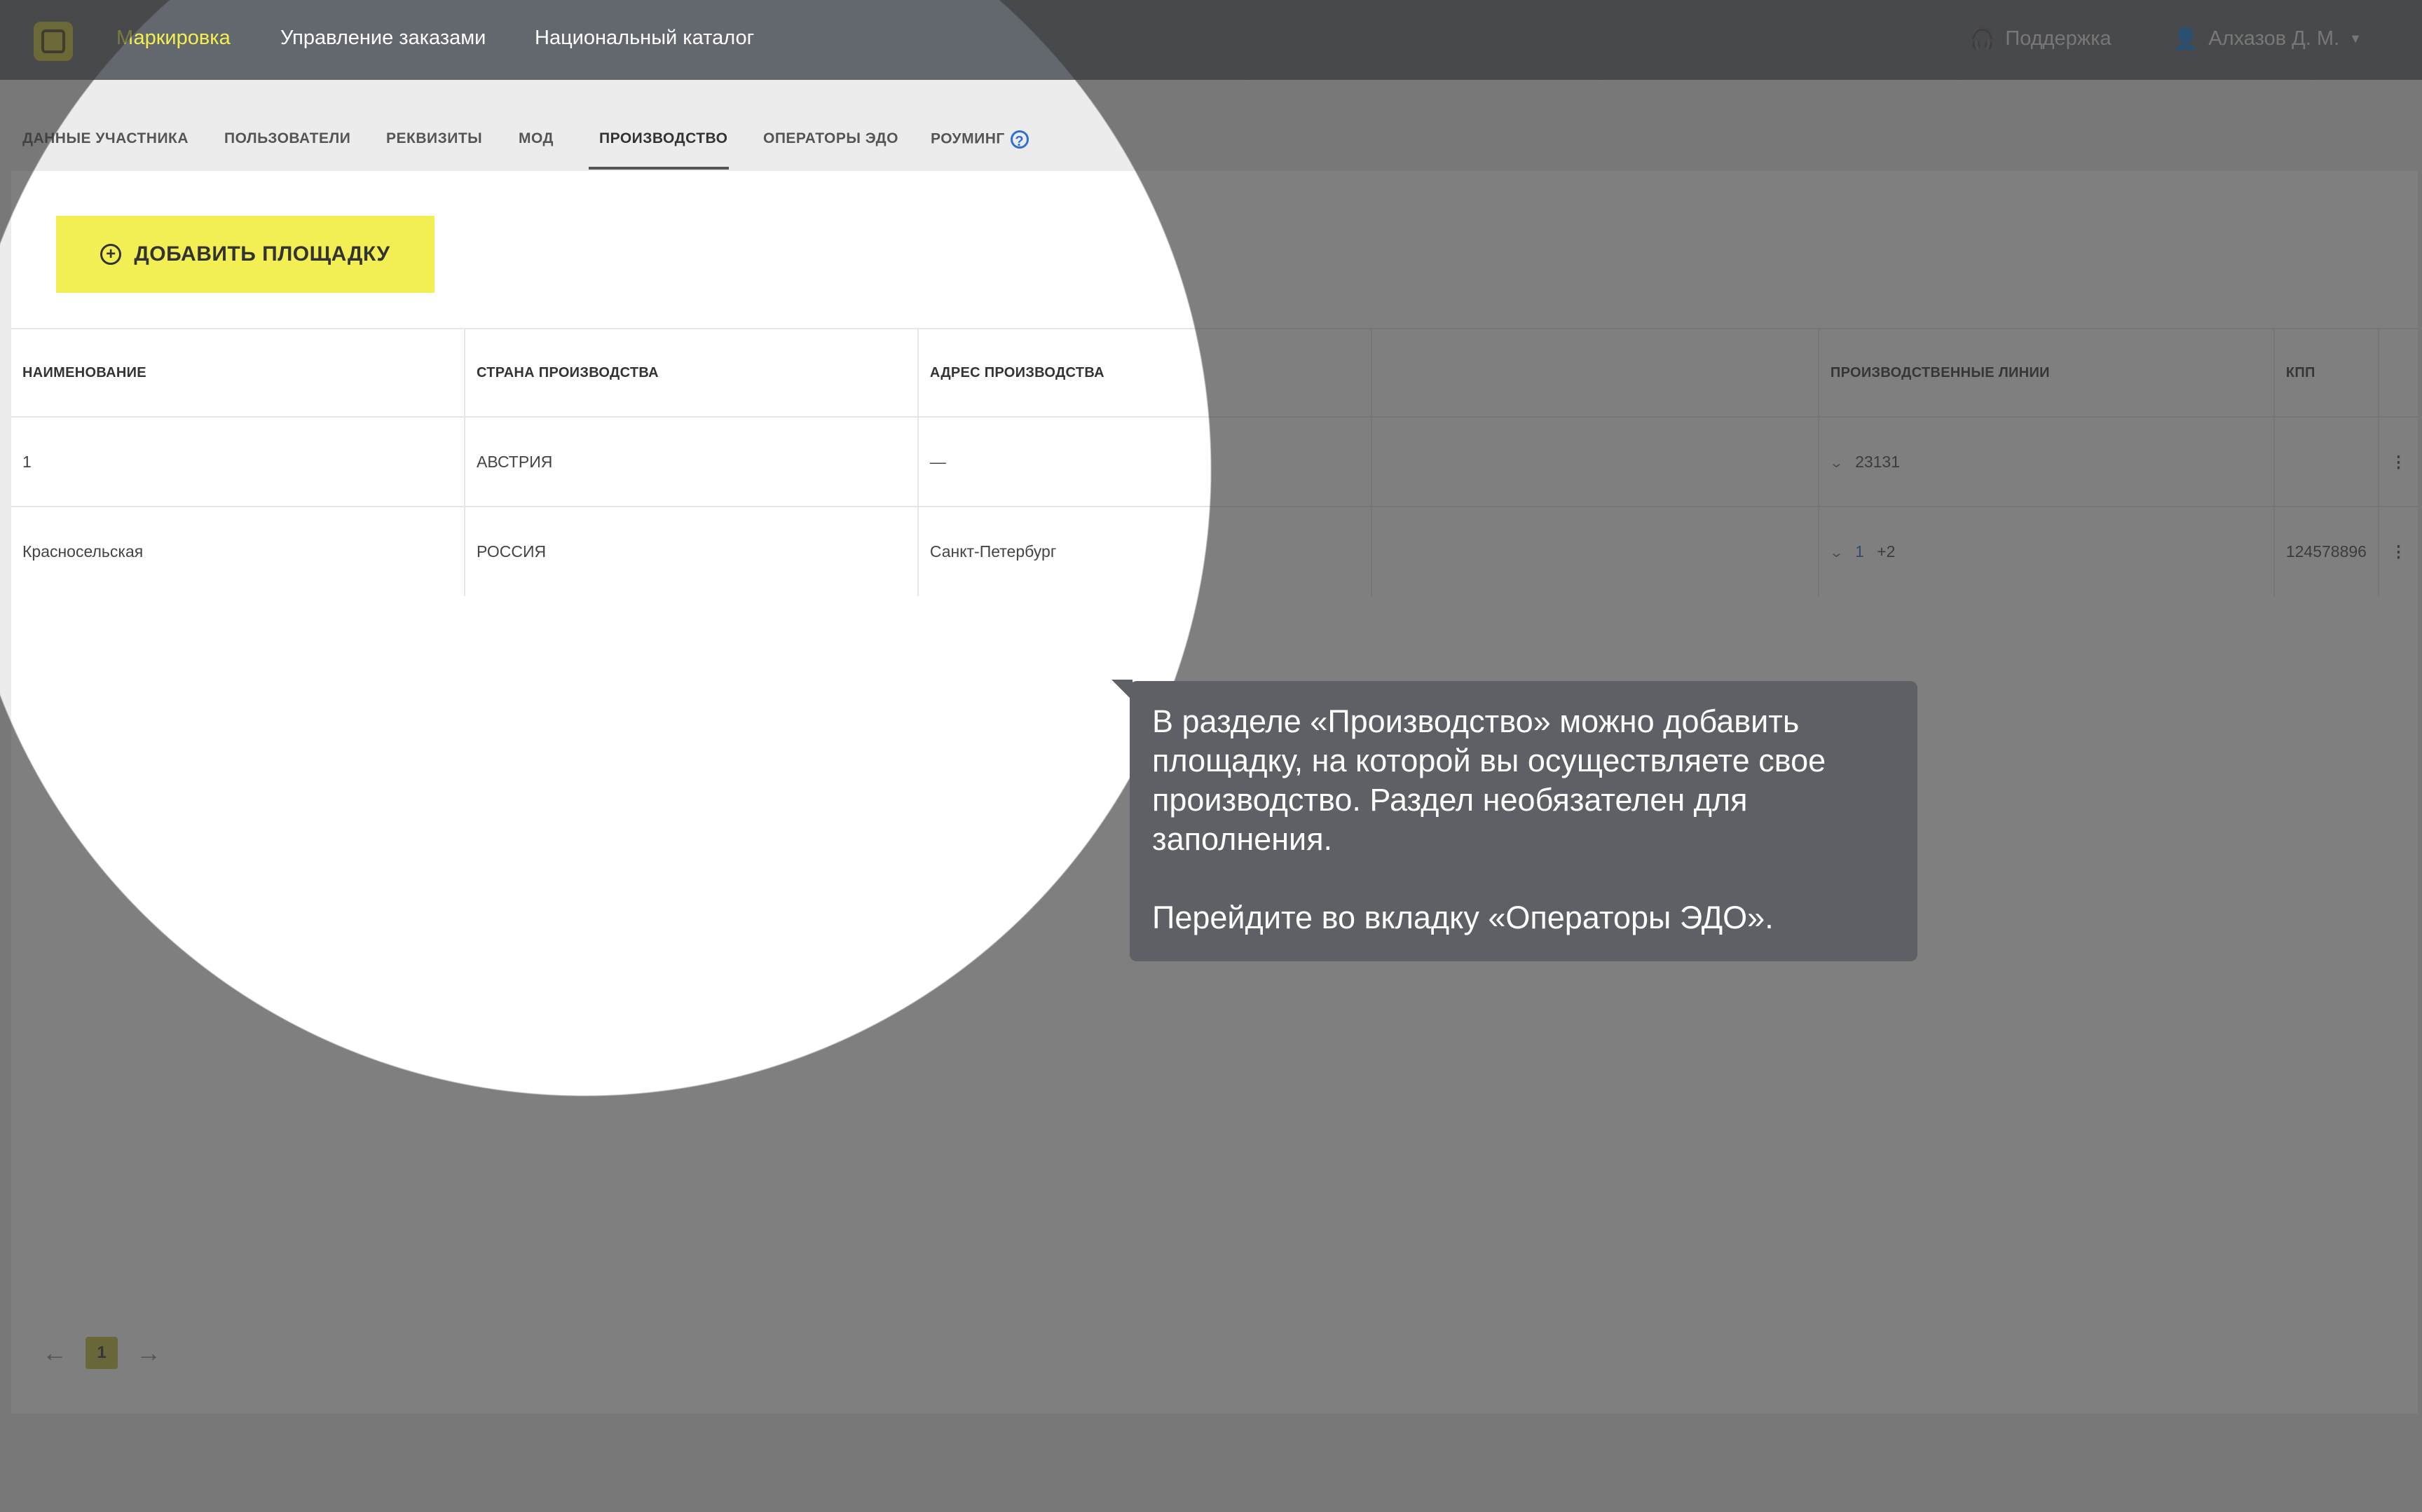 Image resolution: width=2422 pixels, height=1512 pixels. I want to click on tooltip-text-next: Перейдите во вкладку «Операторы ЭДО»., so click(1463, 917).